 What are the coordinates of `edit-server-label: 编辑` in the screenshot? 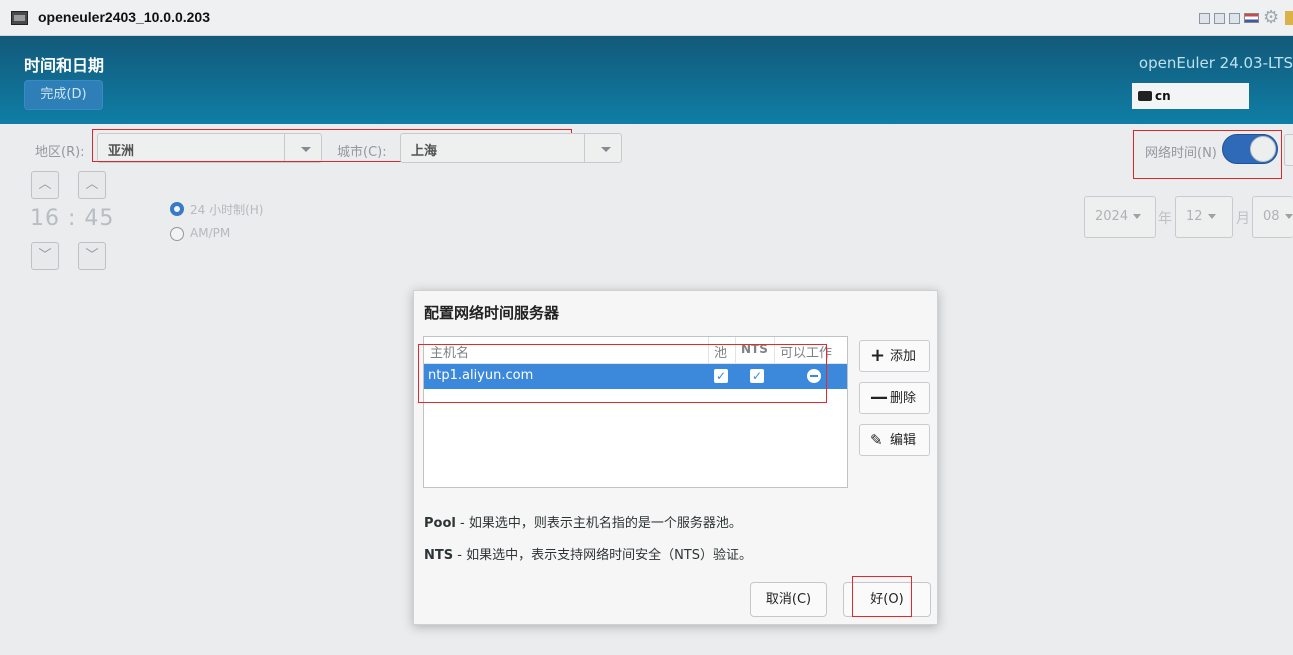 It's located at (903, 440).